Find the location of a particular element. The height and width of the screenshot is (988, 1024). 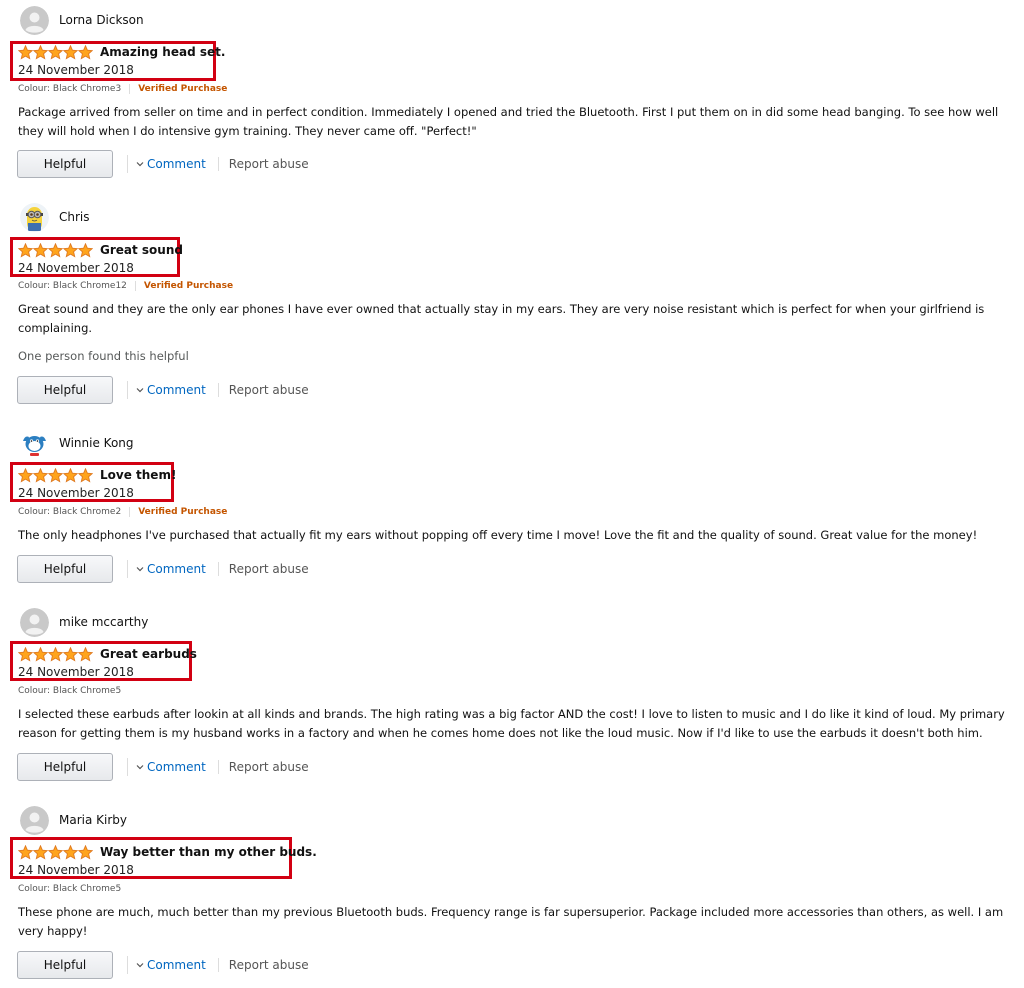

colour-variant: Colour: Black Chrome3 is located at coordinates (69, 89).